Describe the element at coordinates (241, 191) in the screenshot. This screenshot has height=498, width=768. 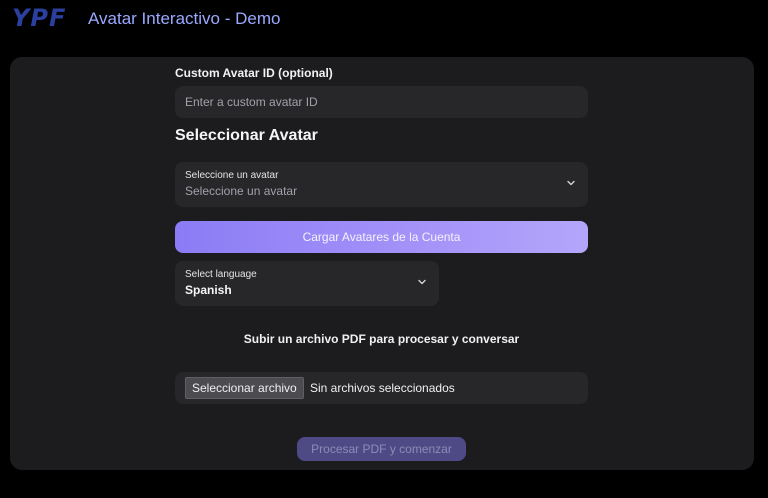
I see `avatar-select-value: Seleccione un avatar` at that location.